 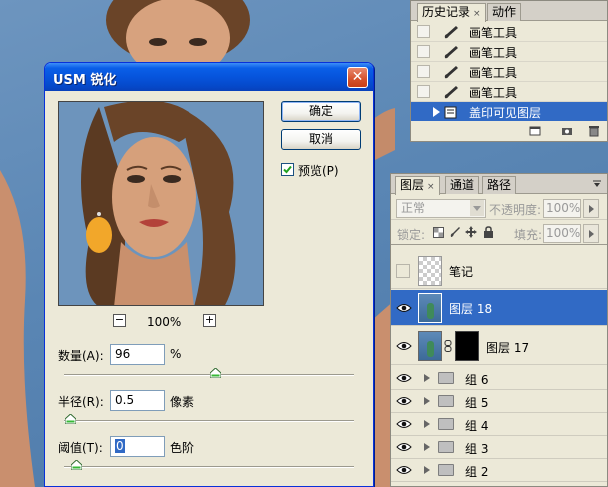 I want to click on lock-all-icon, so click(x=488, y=232).